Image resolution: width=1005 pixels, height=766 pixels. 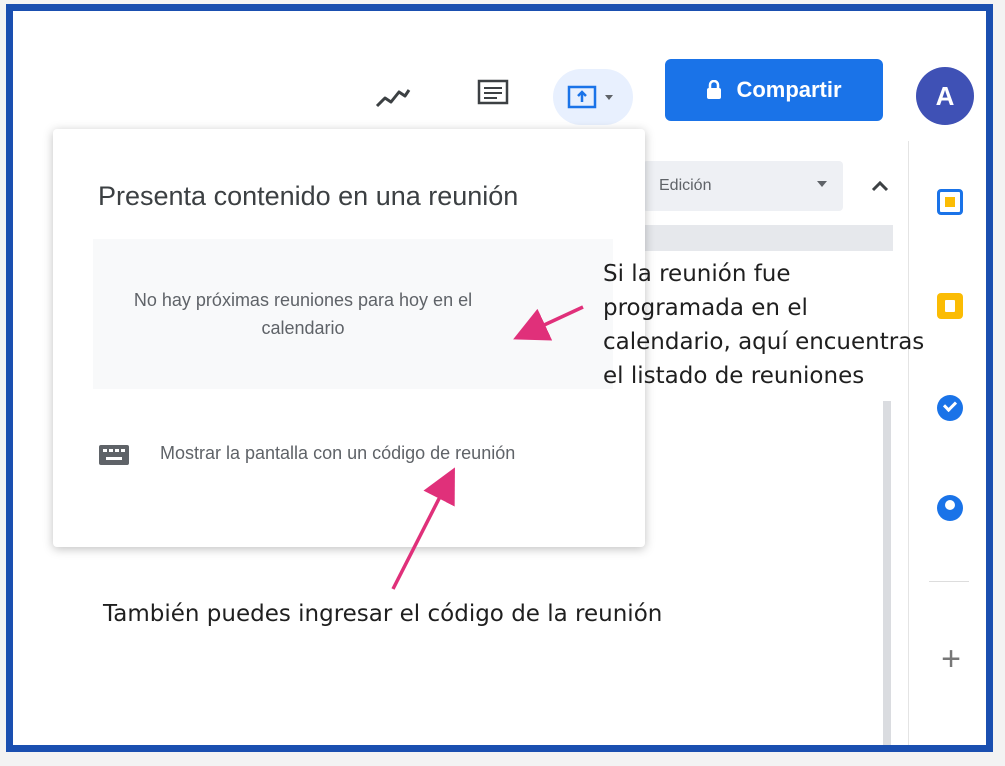 I want to click on activity-button, so click(x=393, y=98).